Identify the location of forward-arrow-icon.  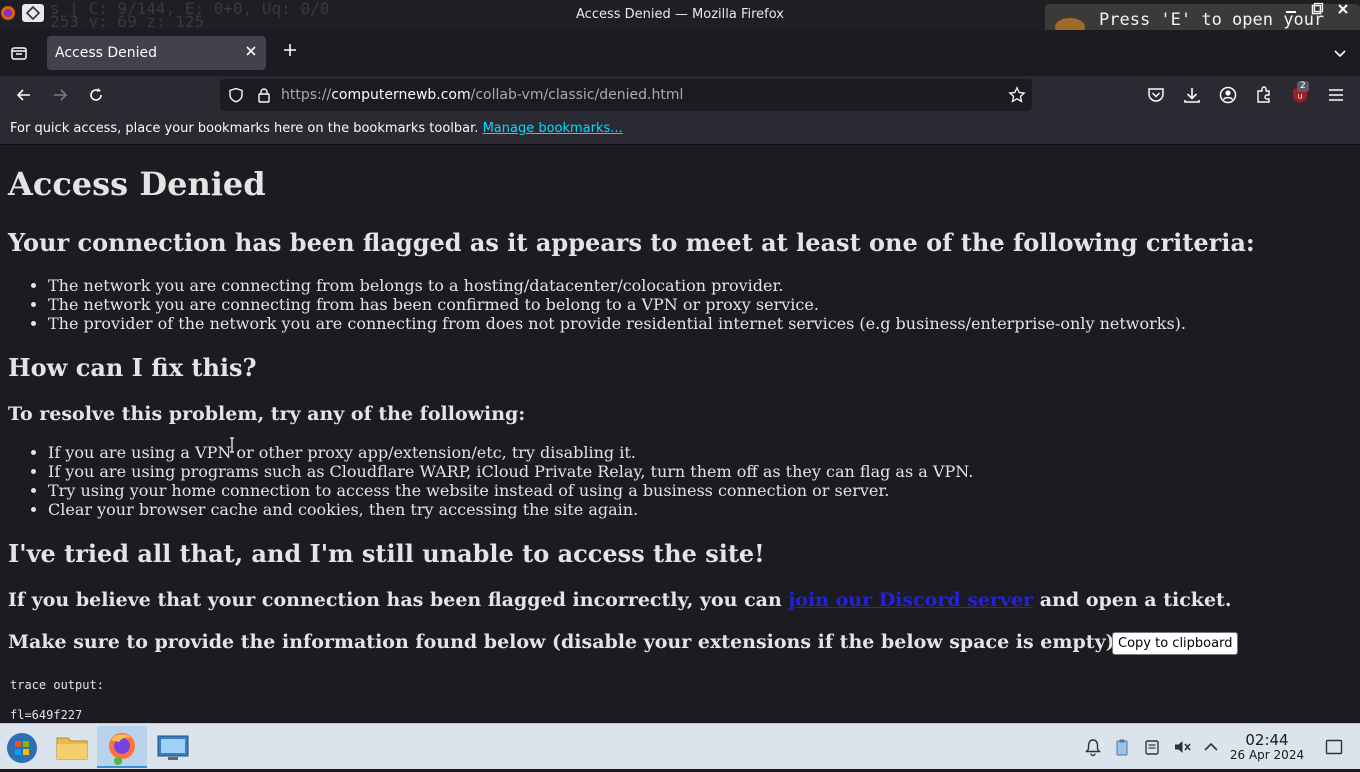
(60, 95).